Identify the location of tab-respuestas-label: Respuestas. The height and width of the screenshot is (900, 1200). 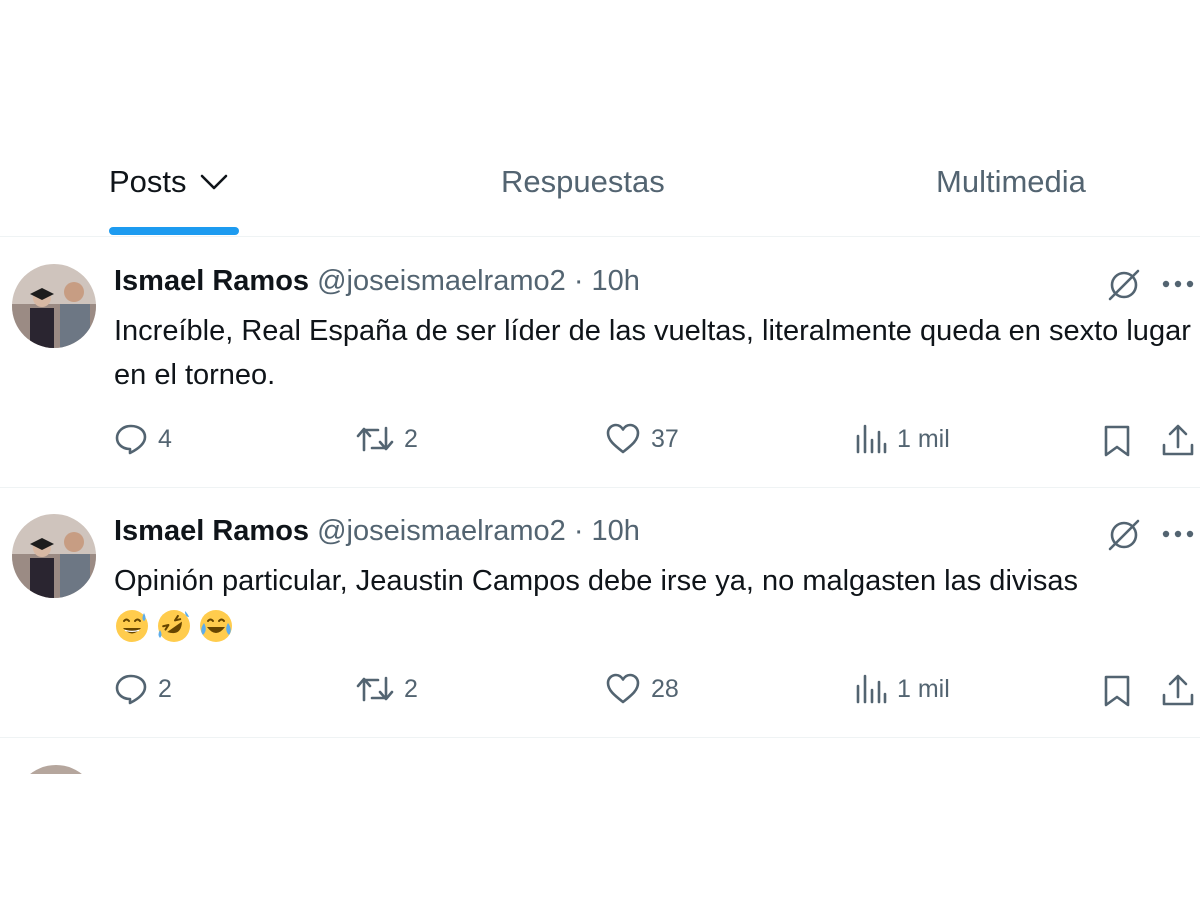
(583, 181).